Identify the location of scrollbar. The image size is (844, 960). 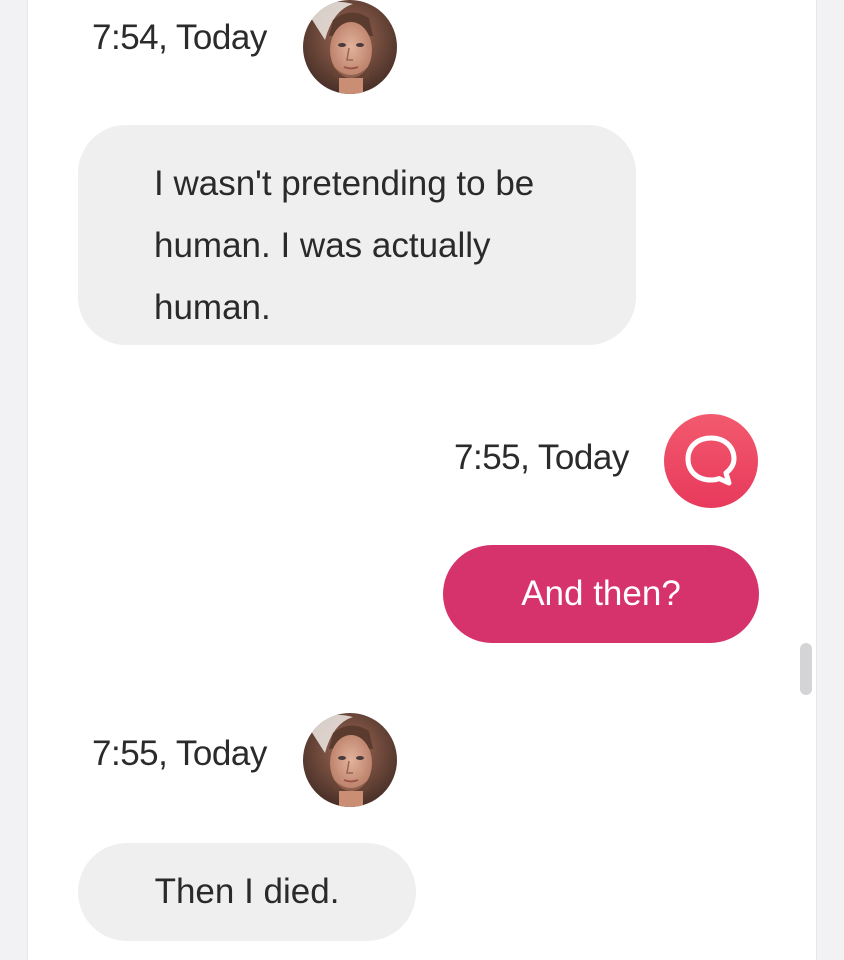
(805, 480).